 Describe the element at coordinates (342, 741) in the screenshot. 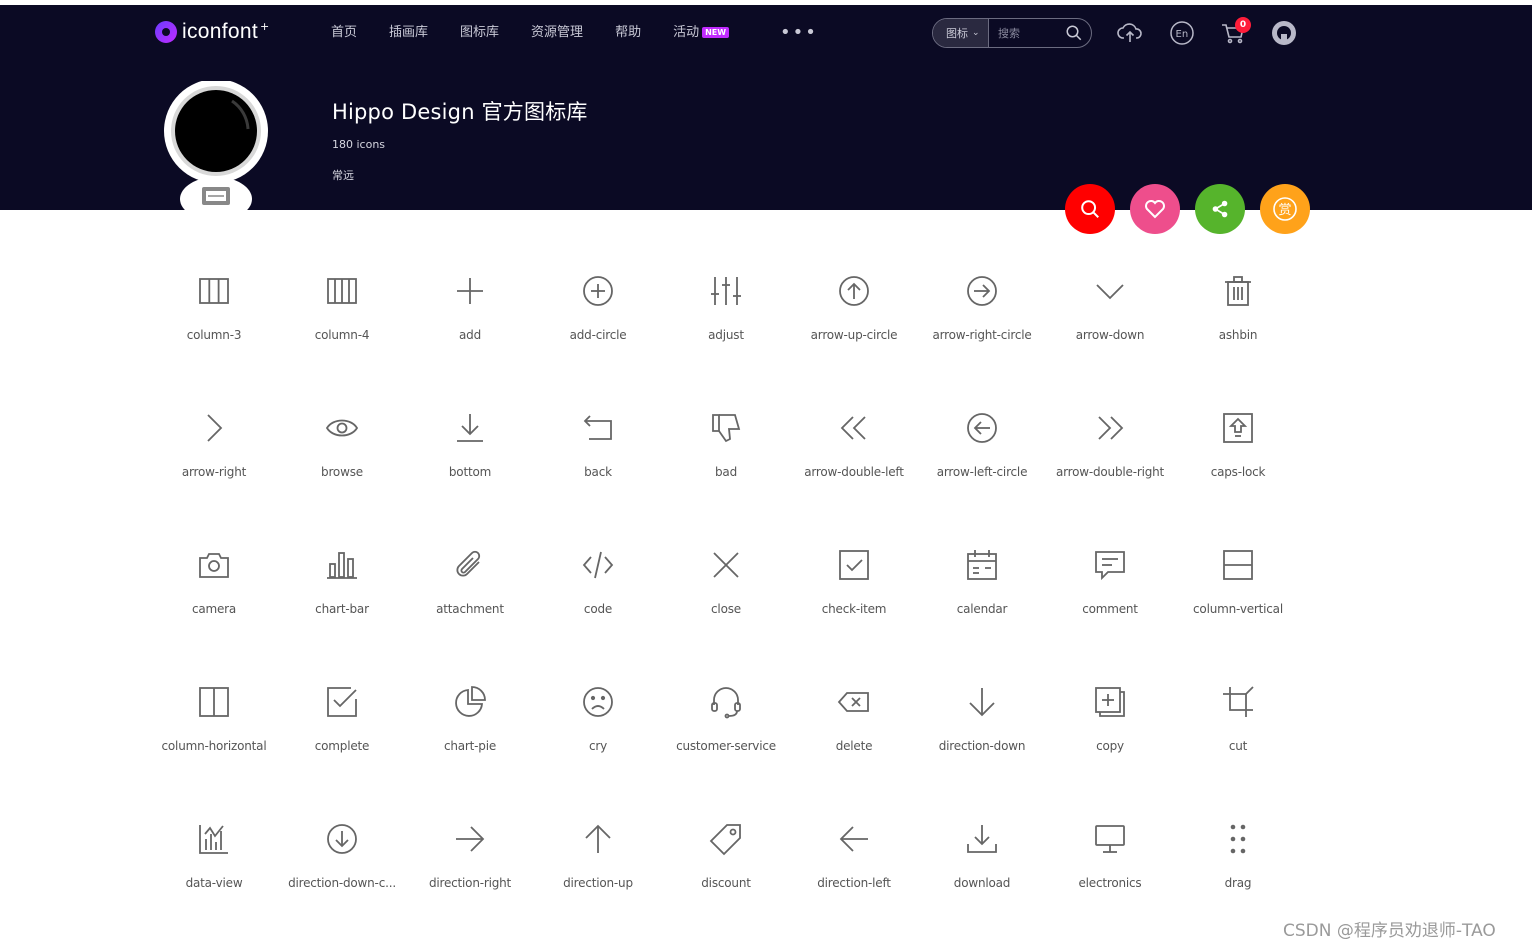

I see `icon-cell: complete` at that location.